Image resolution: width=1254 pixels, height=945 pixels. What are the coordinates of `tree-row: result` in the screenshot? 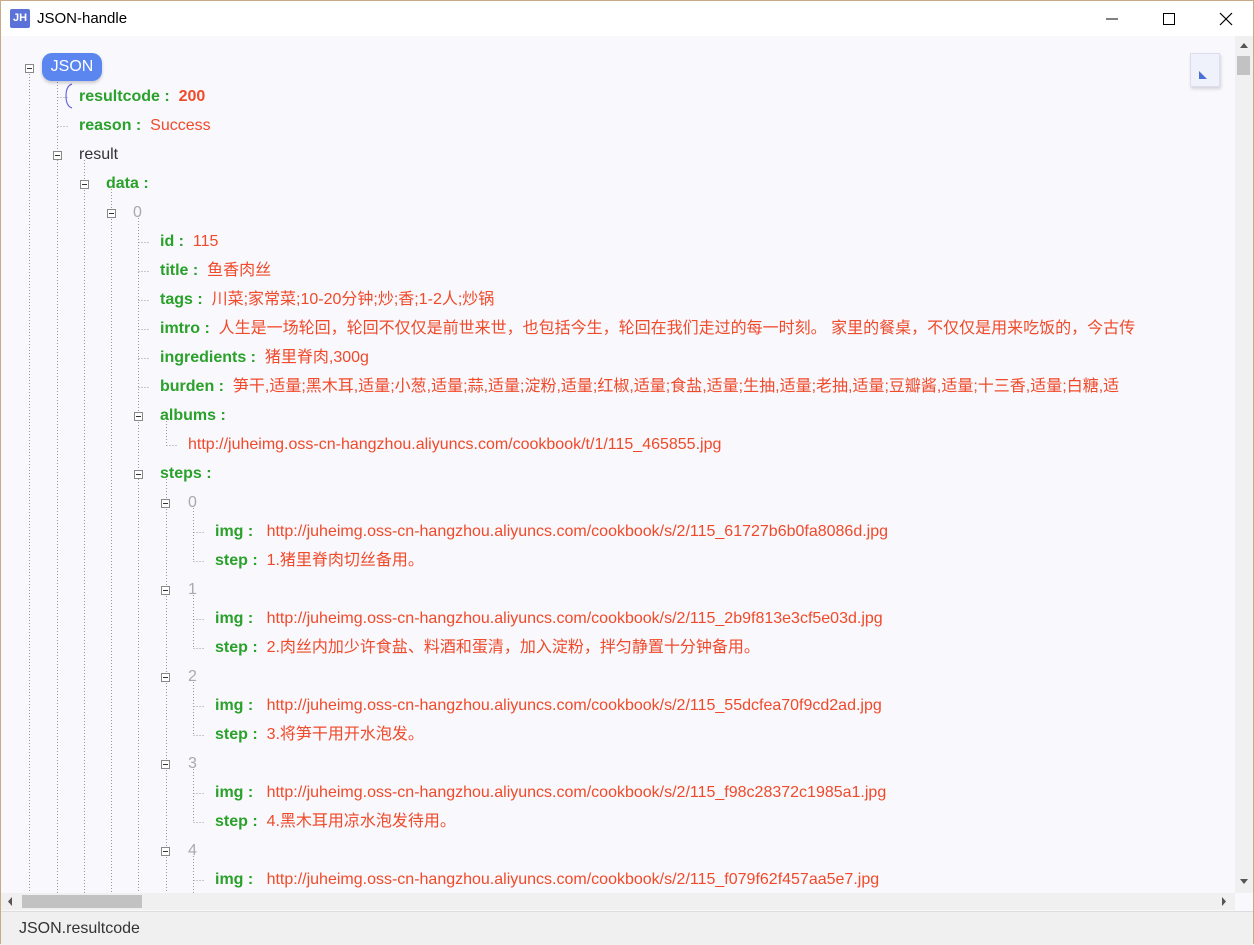 It's located at (98, 155).